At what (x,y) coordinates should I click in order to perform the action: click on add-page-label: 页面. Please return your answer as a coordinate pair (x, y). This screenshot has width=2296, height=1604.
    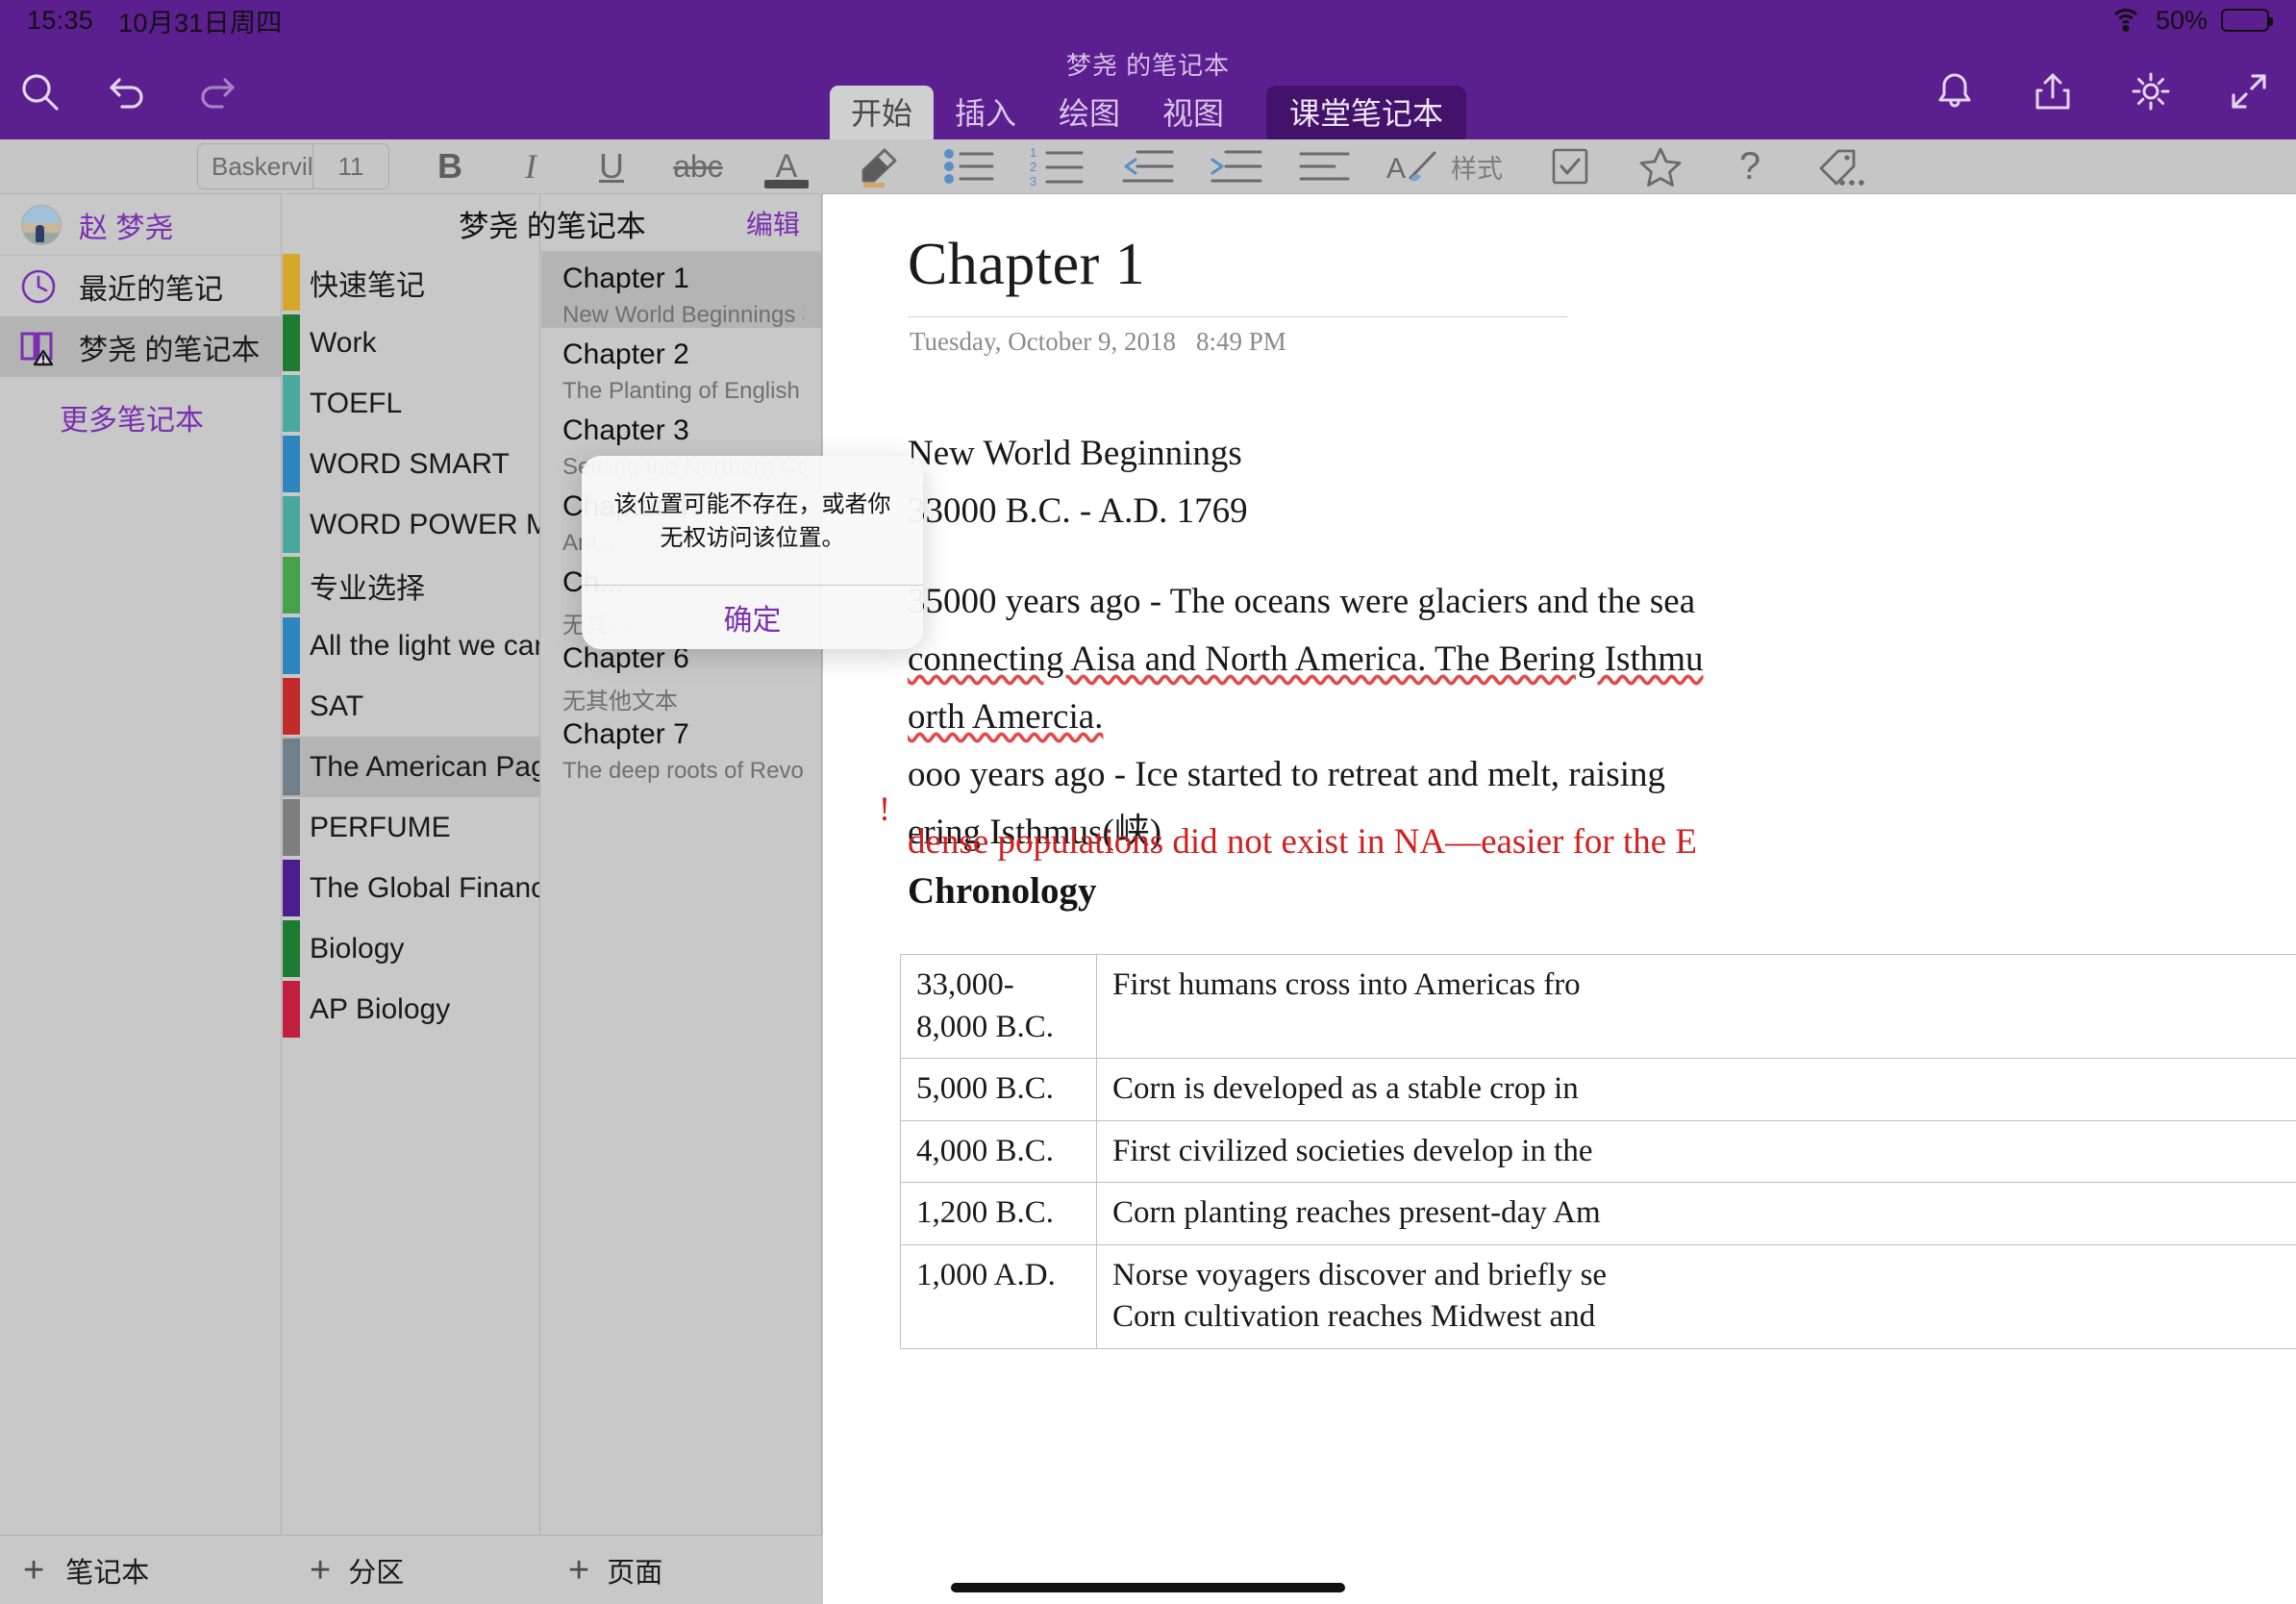
    Looking at the image, I should click on (635, 1573).